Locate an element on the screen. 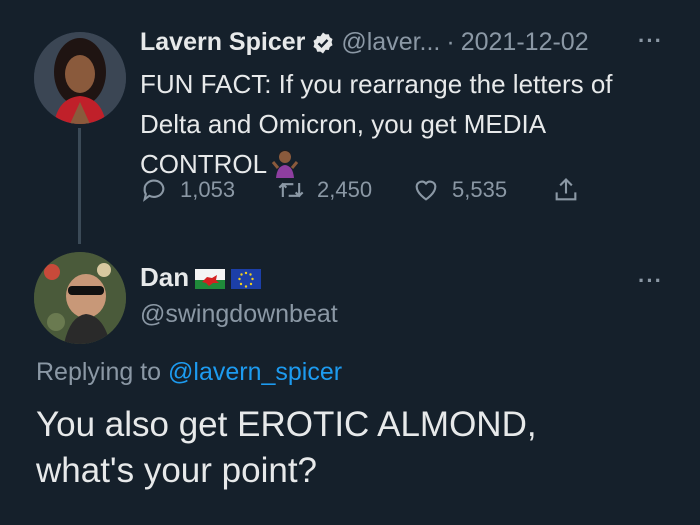  tweet-date: 2021-12-02 is located at coordinates (525, 42).